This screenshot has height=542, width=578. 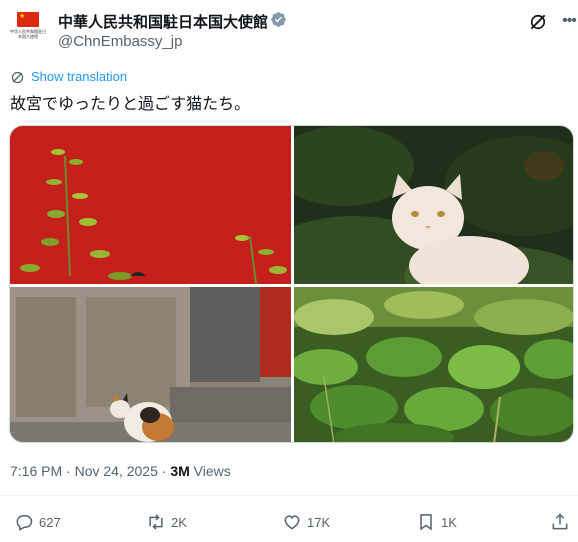 What do you see at coordinates (130, 104) in the screenshot?
I see `tweet-text: 故宮でゆったりと過ごす猫たち。` at bounding box center [130, 104].